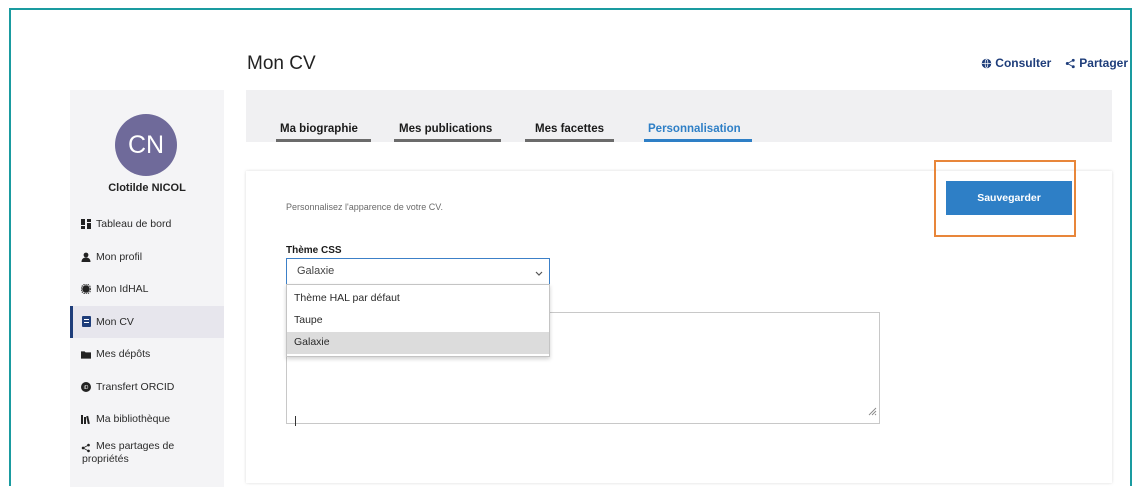 The width and height of the screenshot is (1136, 487). I want to click on top-actions: Consulter Partager, so click(1054, 63).